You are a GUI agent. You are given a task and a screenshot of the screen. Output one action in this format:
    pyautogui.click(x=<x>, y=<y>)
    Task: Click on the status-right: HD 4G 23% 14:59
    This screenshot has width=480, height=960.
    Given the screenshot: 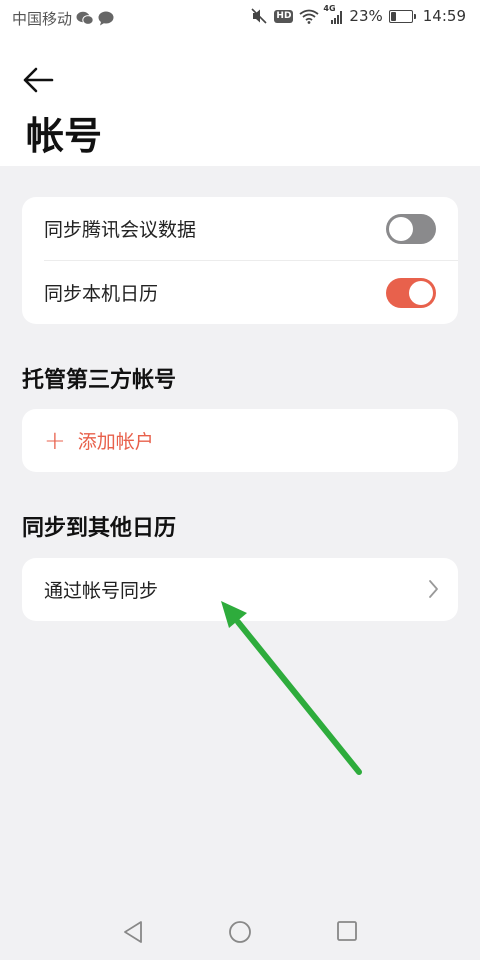 What is the action you would take?
    pyautogui.click(x=358, y=14)
    